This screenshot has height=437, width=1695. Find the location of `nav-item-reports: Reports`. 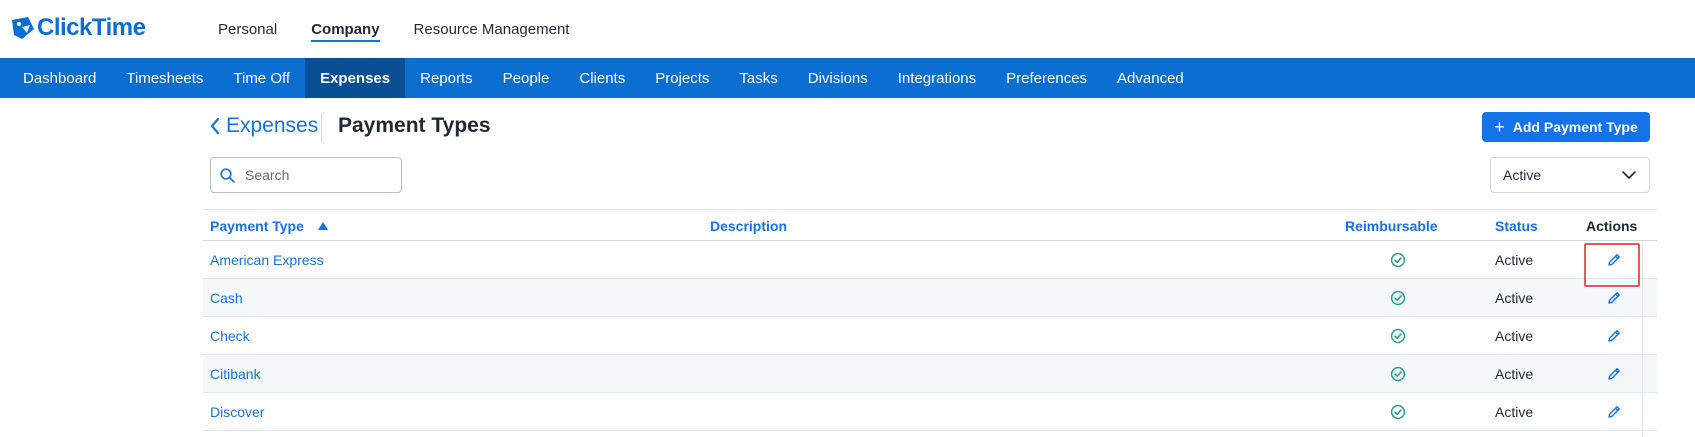

nav-item-reports: Reports is located at coordinates (446, 78).